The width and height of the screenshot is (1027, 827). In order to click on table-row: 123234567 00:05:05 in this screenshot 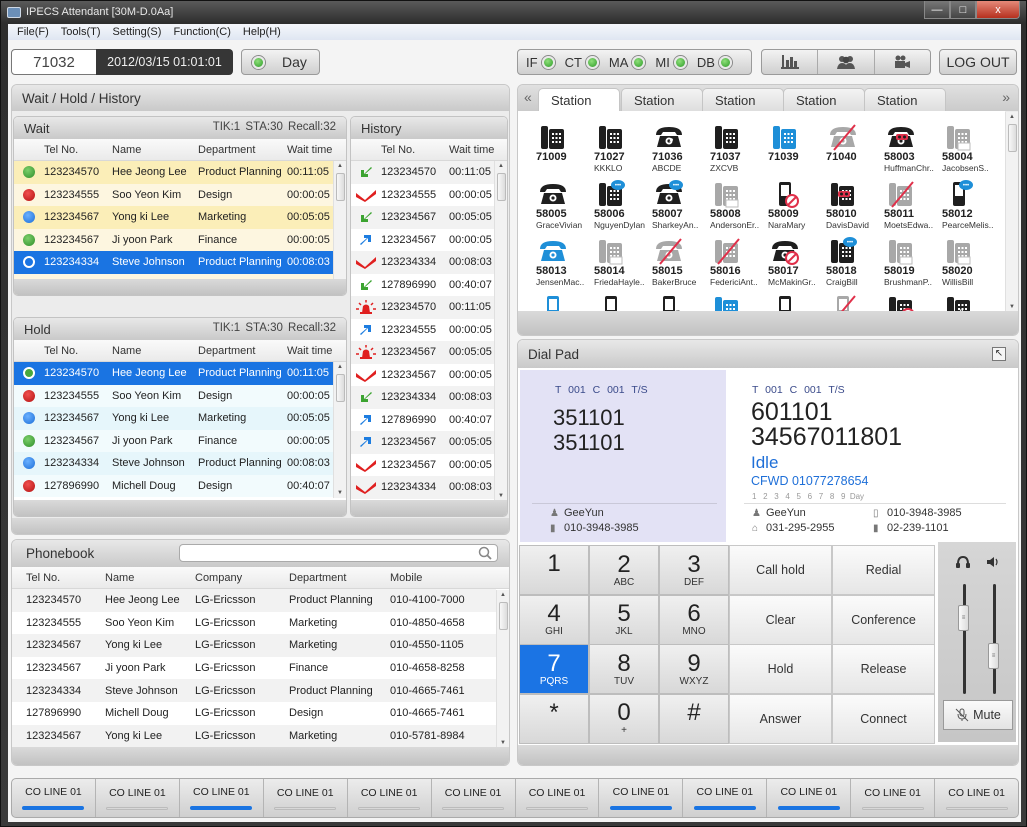, I will do `click(423, 217)`.